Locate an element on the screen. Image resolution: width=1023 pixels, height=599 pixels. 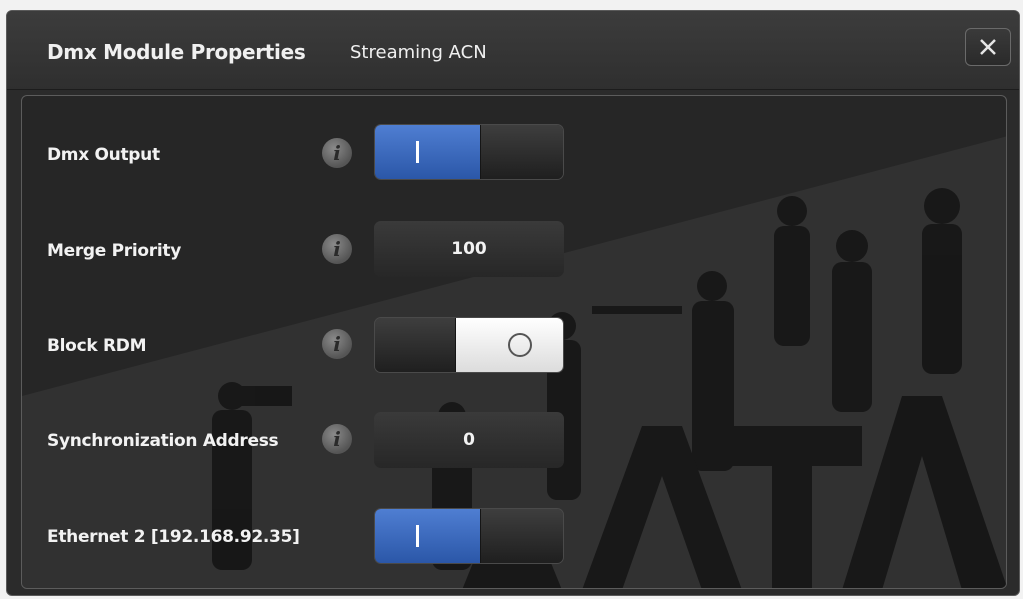
merge-priority-field: 100 is located at coordinates (469, 249).